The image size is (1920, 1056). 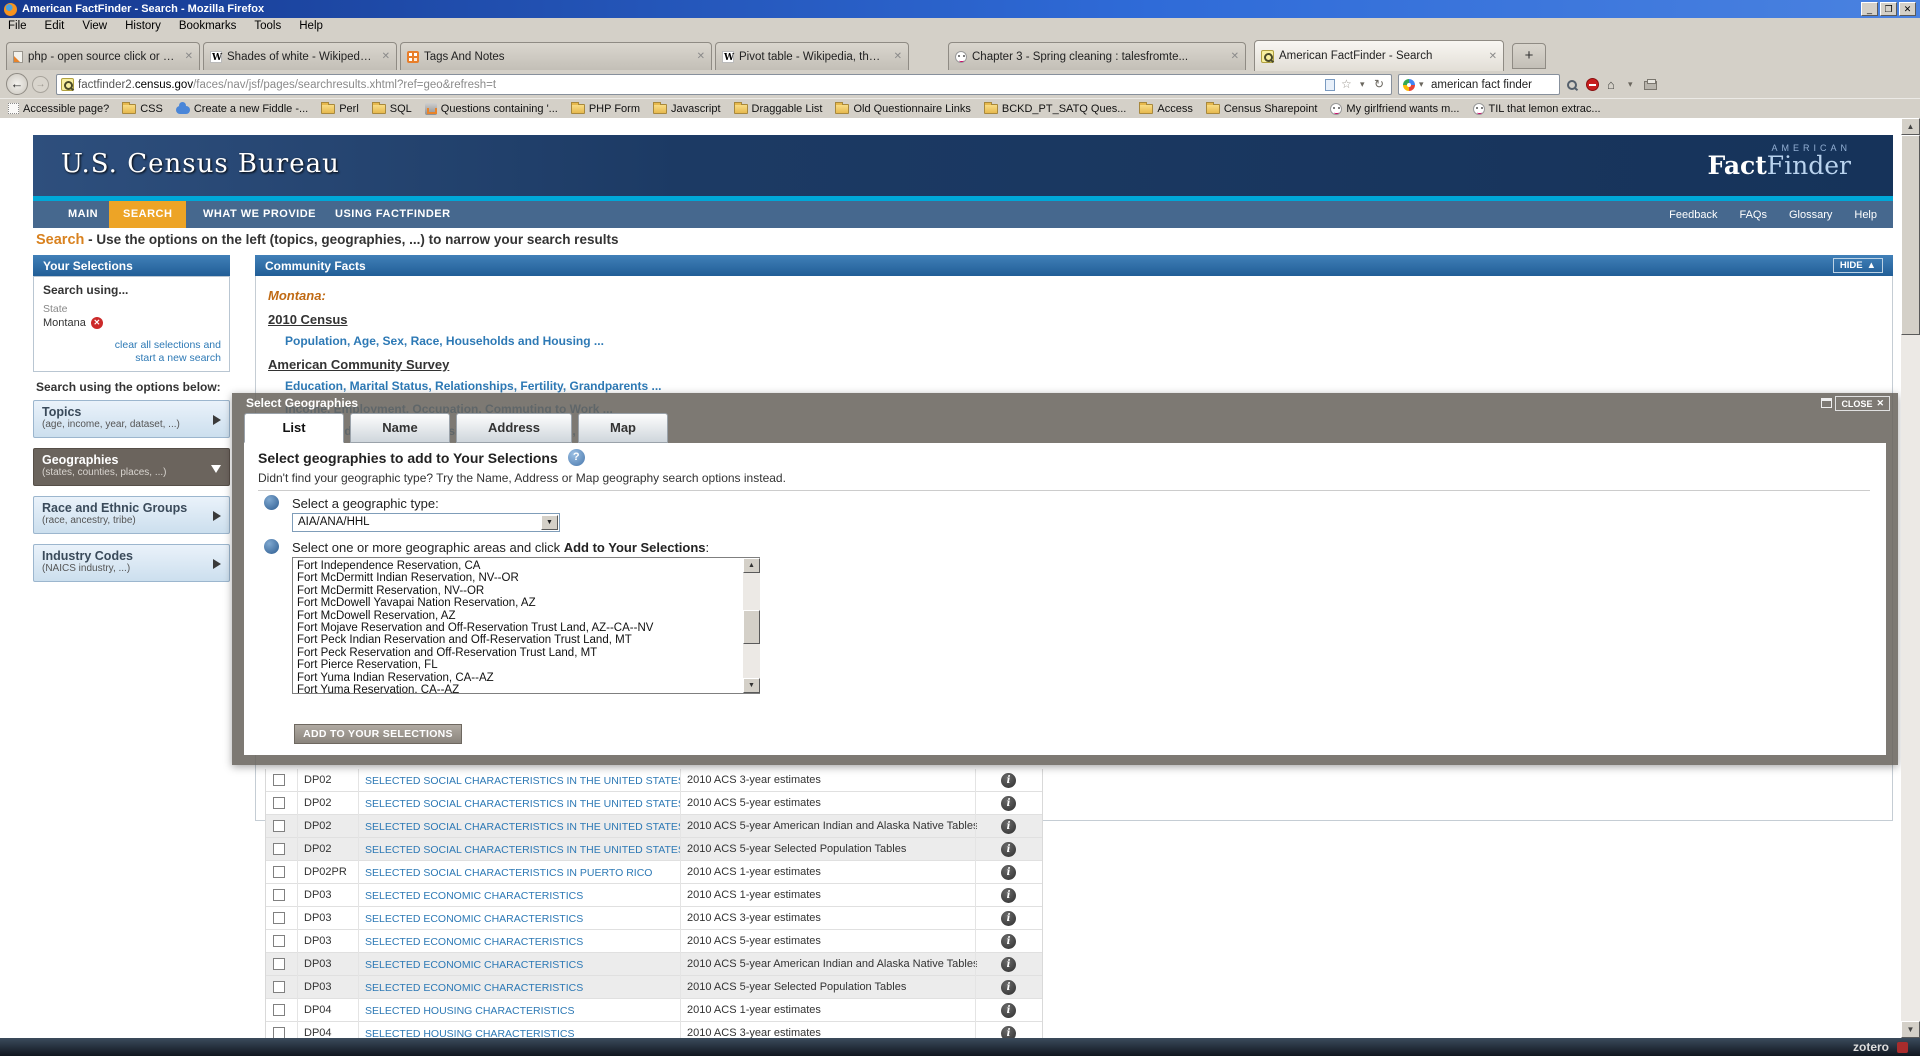 What do you see at coordinates (142, 108) in the screenshot?
I see `bookmark-item: CSS` at bounding box center [142, 108].